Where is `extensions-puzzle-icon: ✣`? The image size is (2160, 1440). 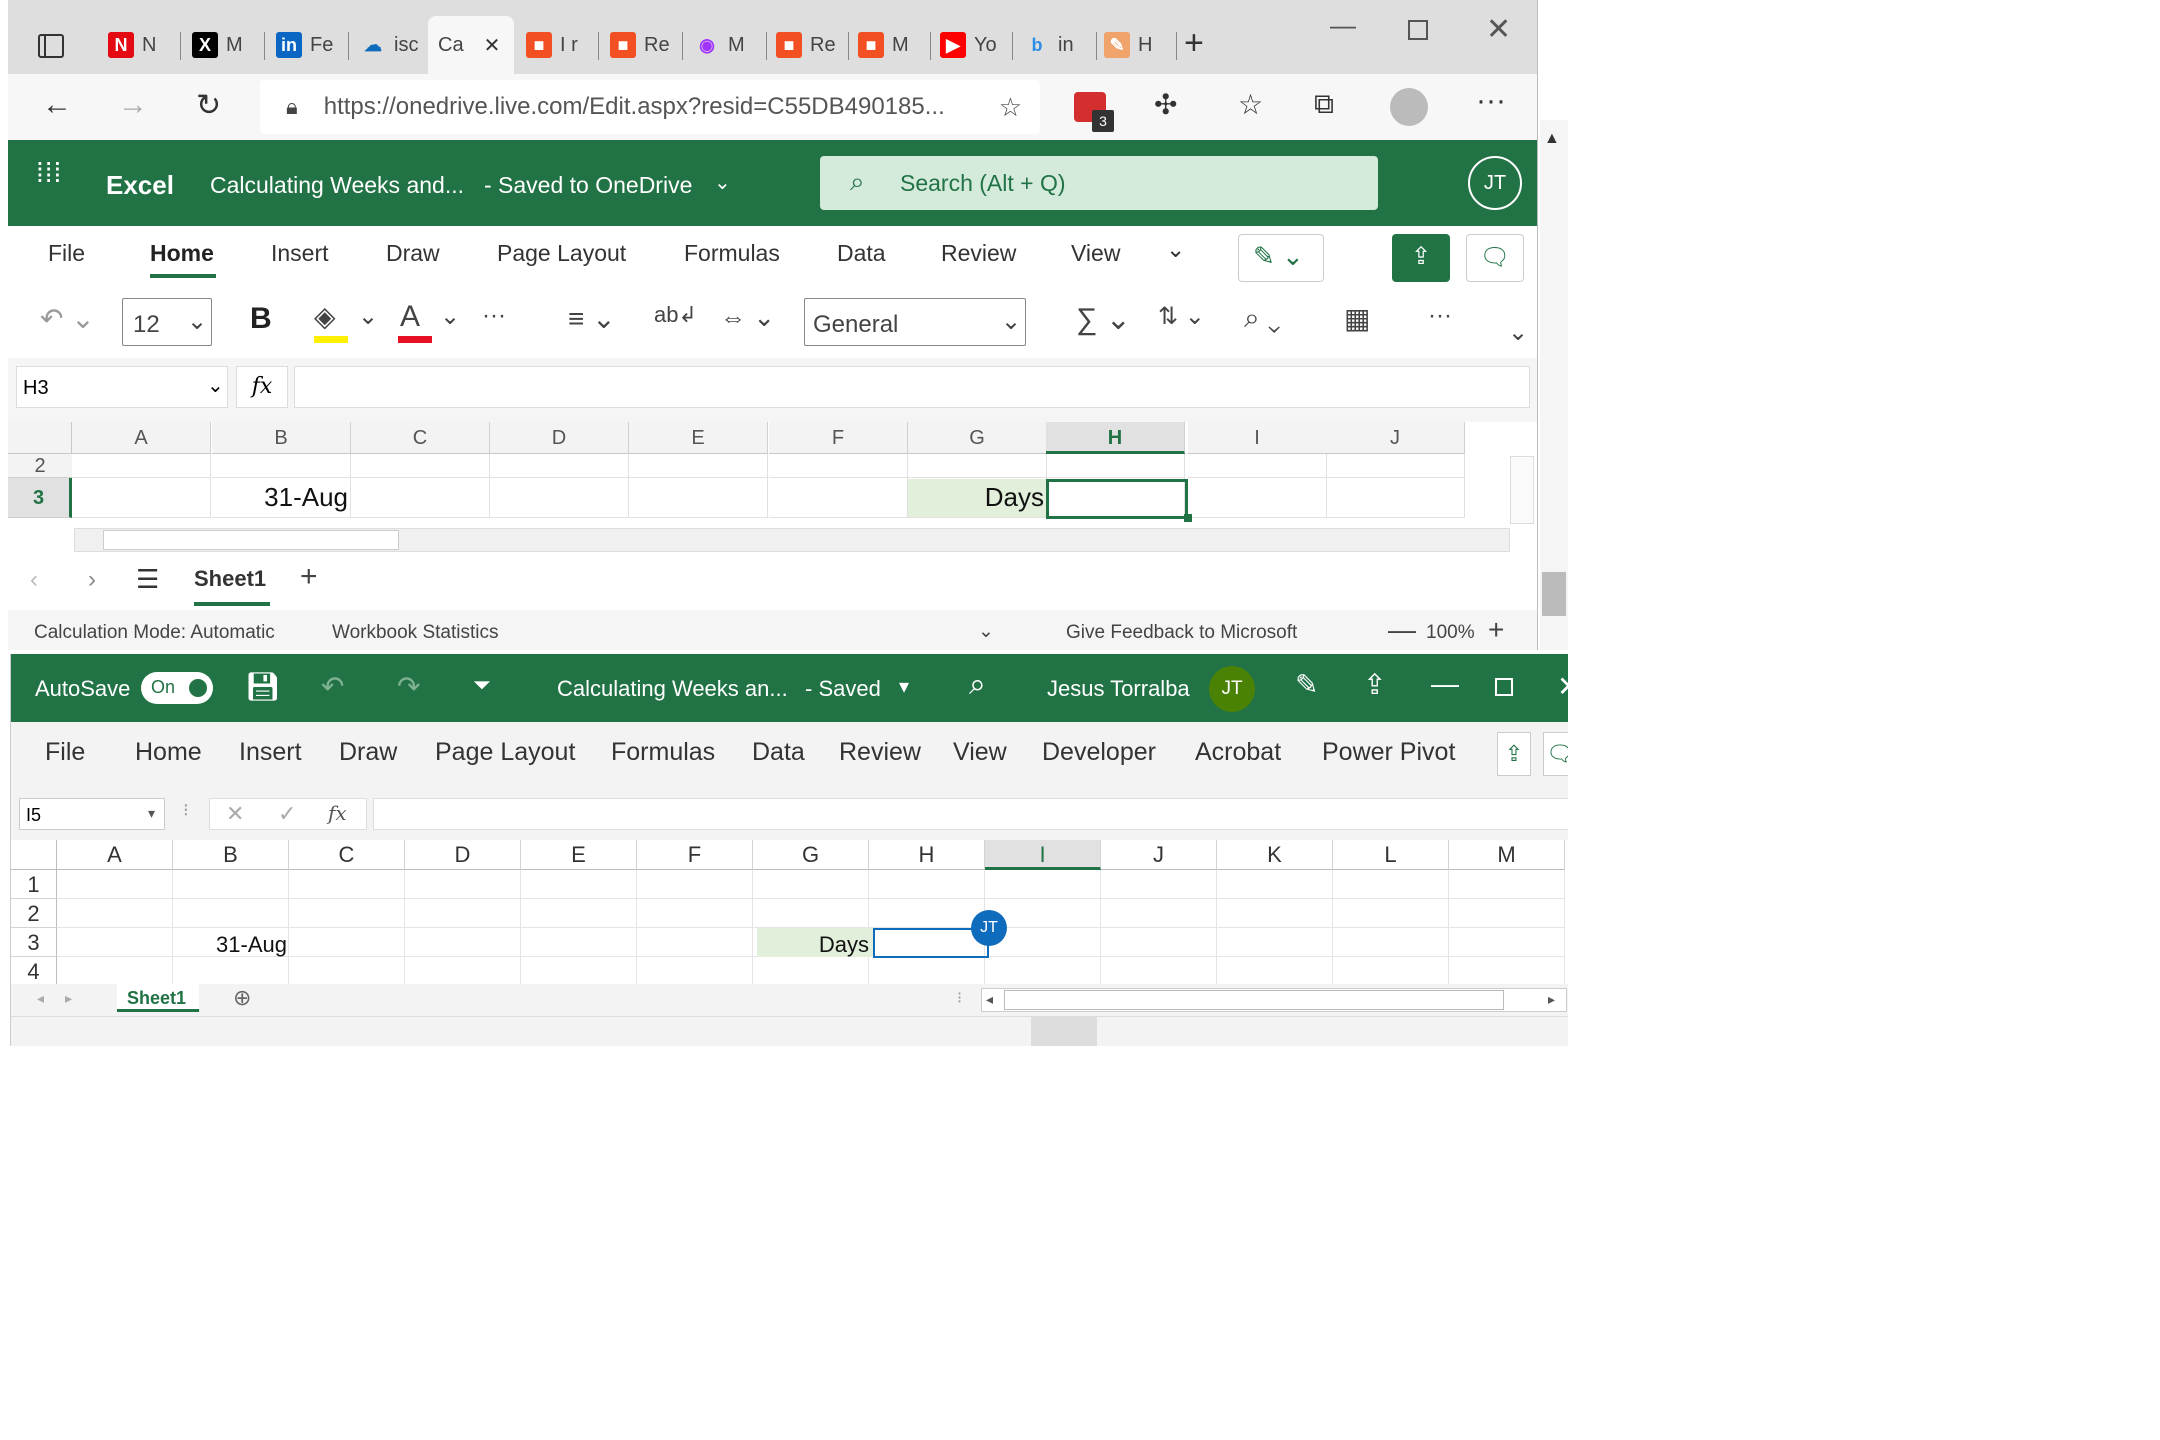 extensions-puzzle-icon: ✣ is located at coordinates (1165, 104).